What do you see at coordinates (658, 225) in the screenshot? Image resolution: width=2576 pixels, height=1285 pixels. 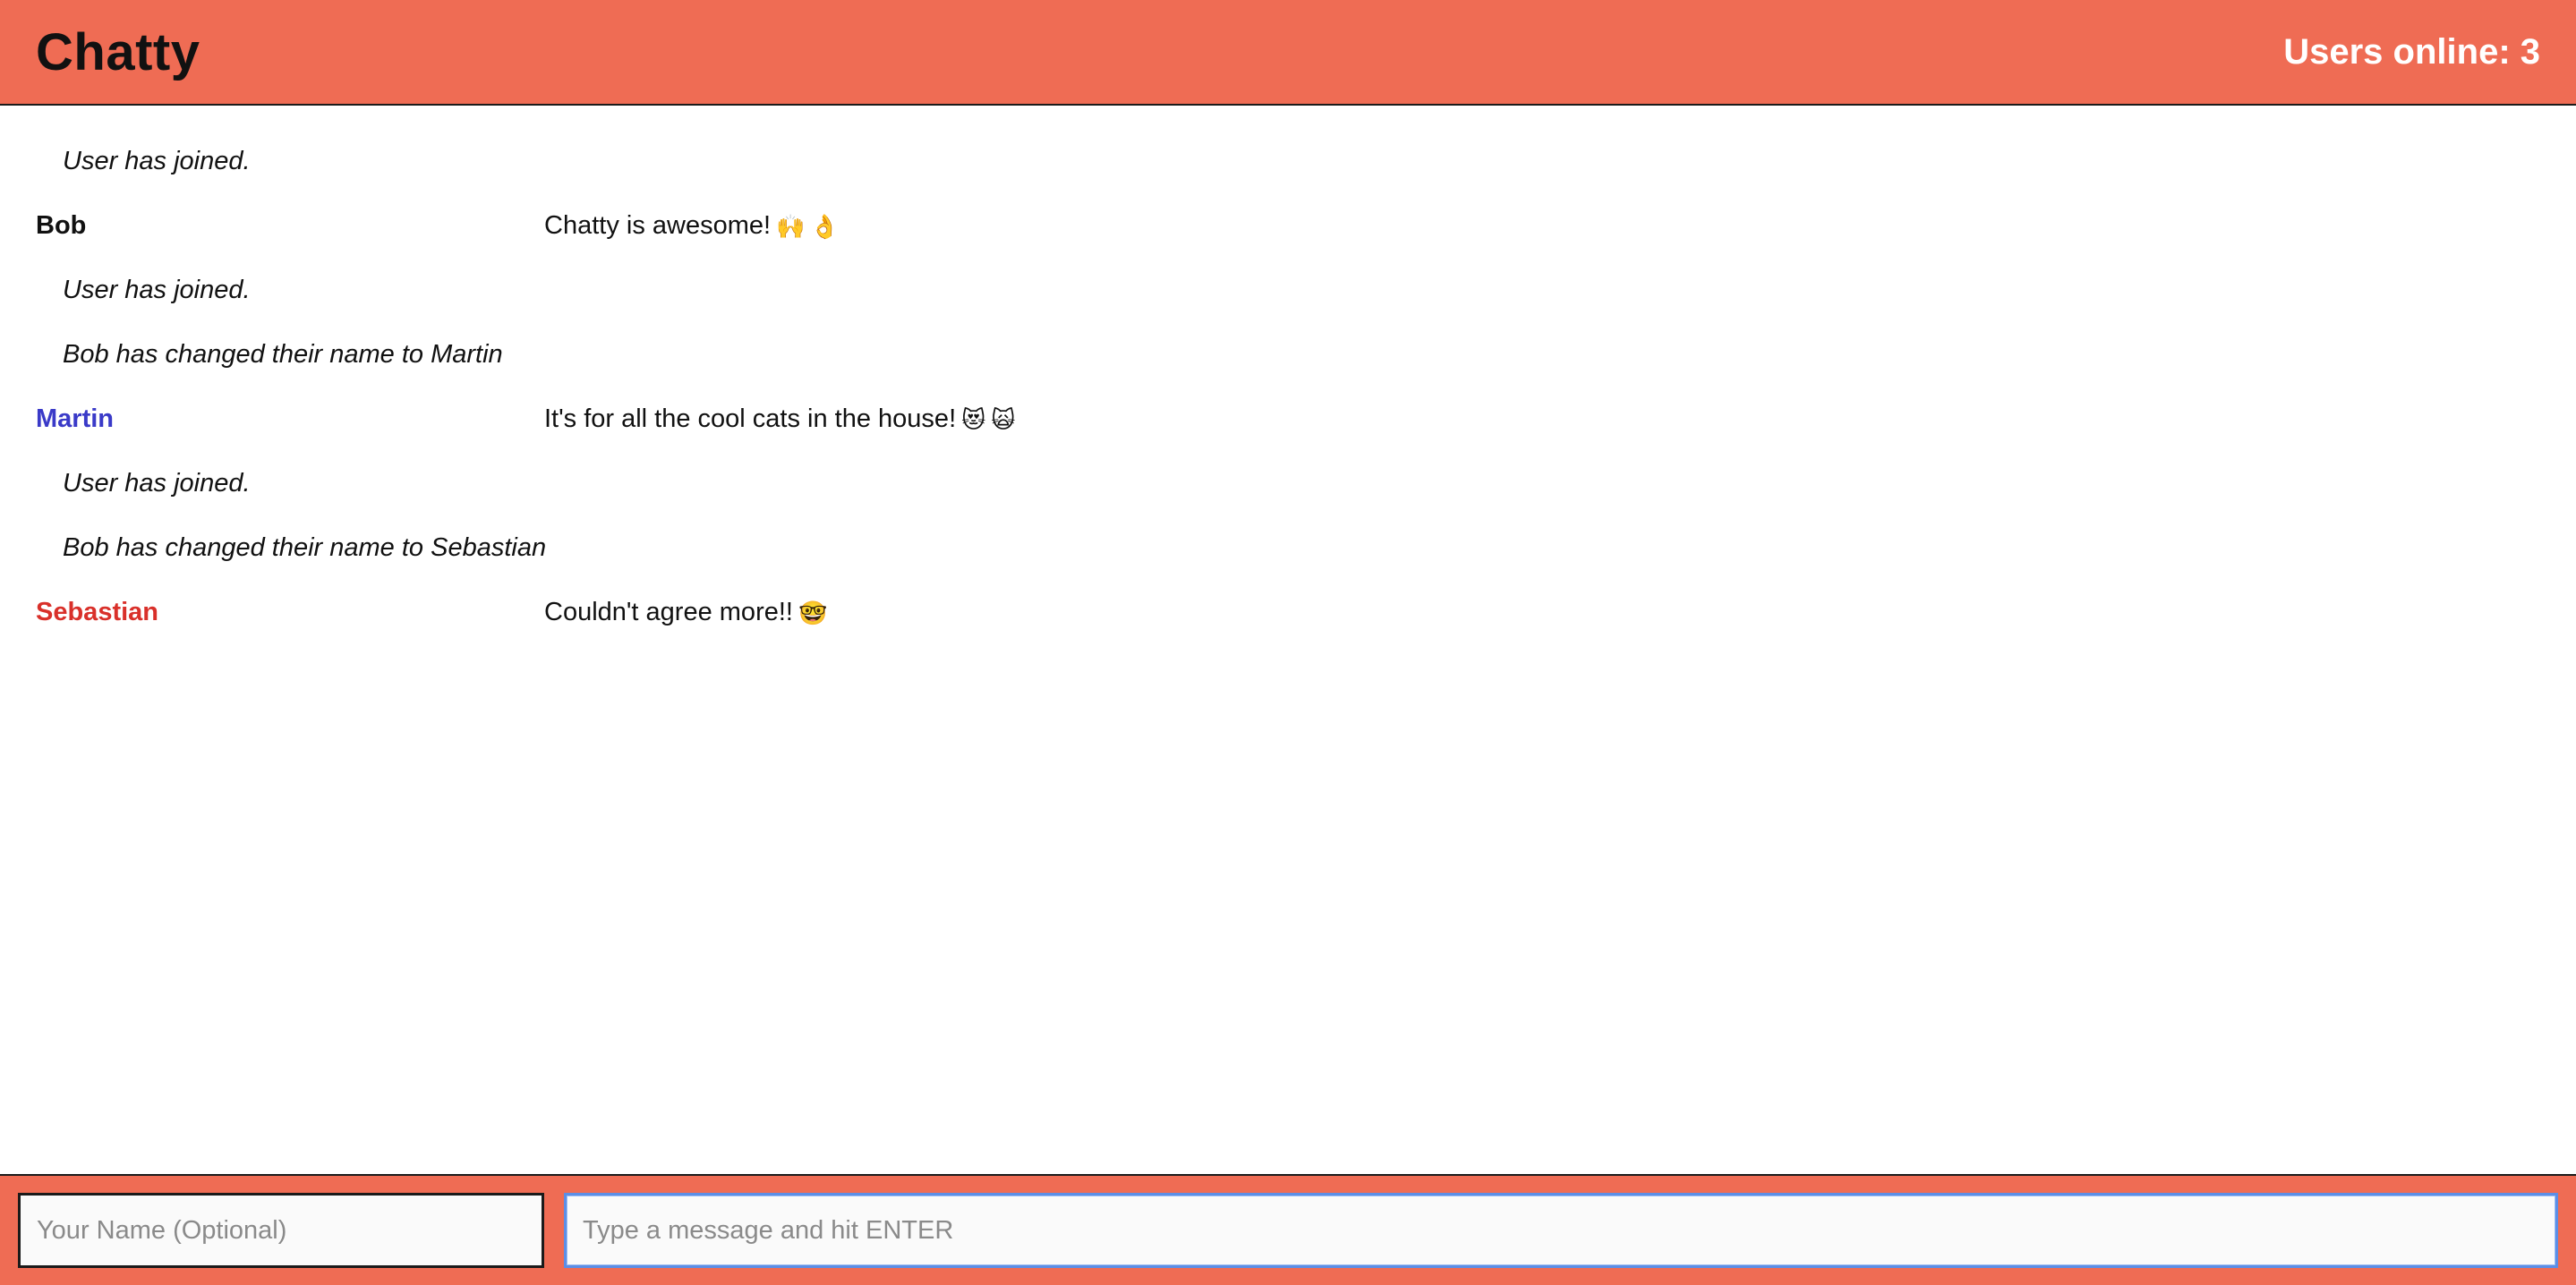 I see `message-text: Chatty is awesome!` at bounding box center [658, 225].